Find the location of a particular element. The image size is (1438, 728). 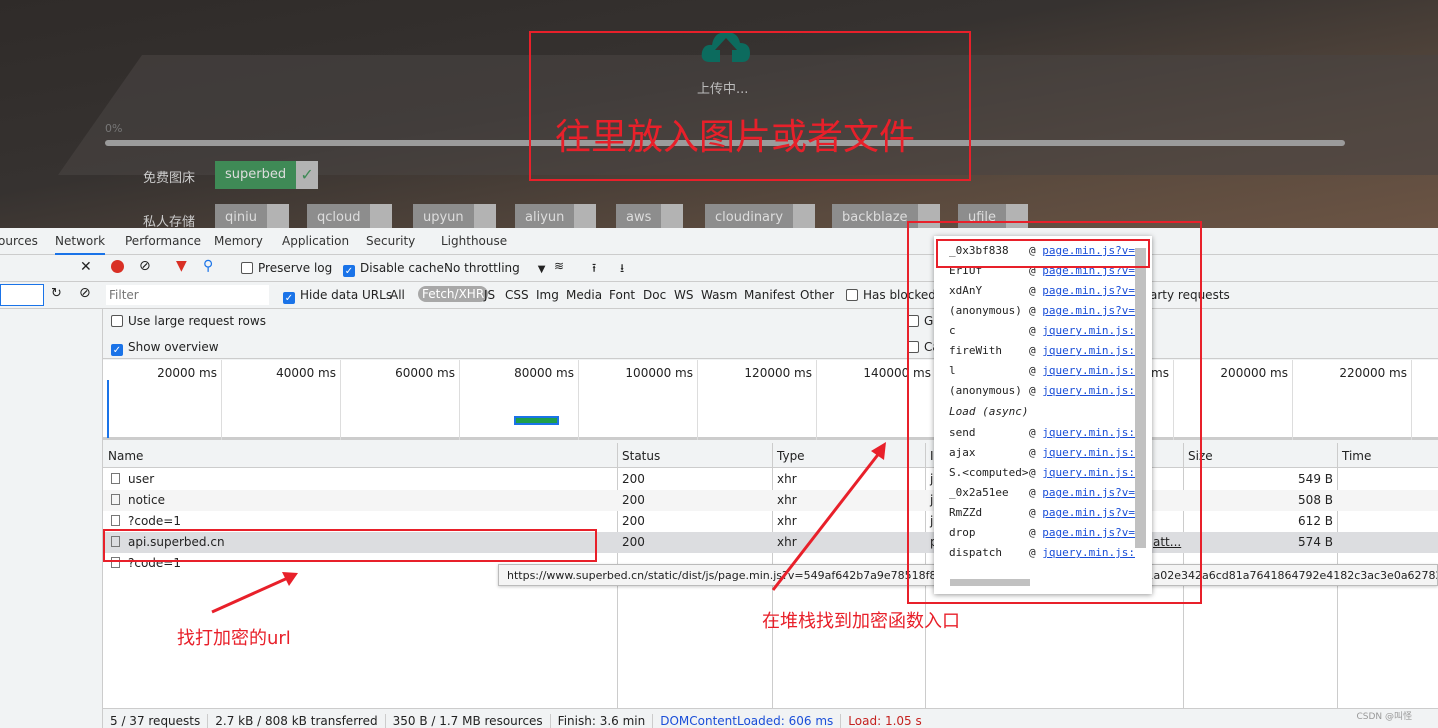

arrow-to-url is located at coordinates (251, 594).